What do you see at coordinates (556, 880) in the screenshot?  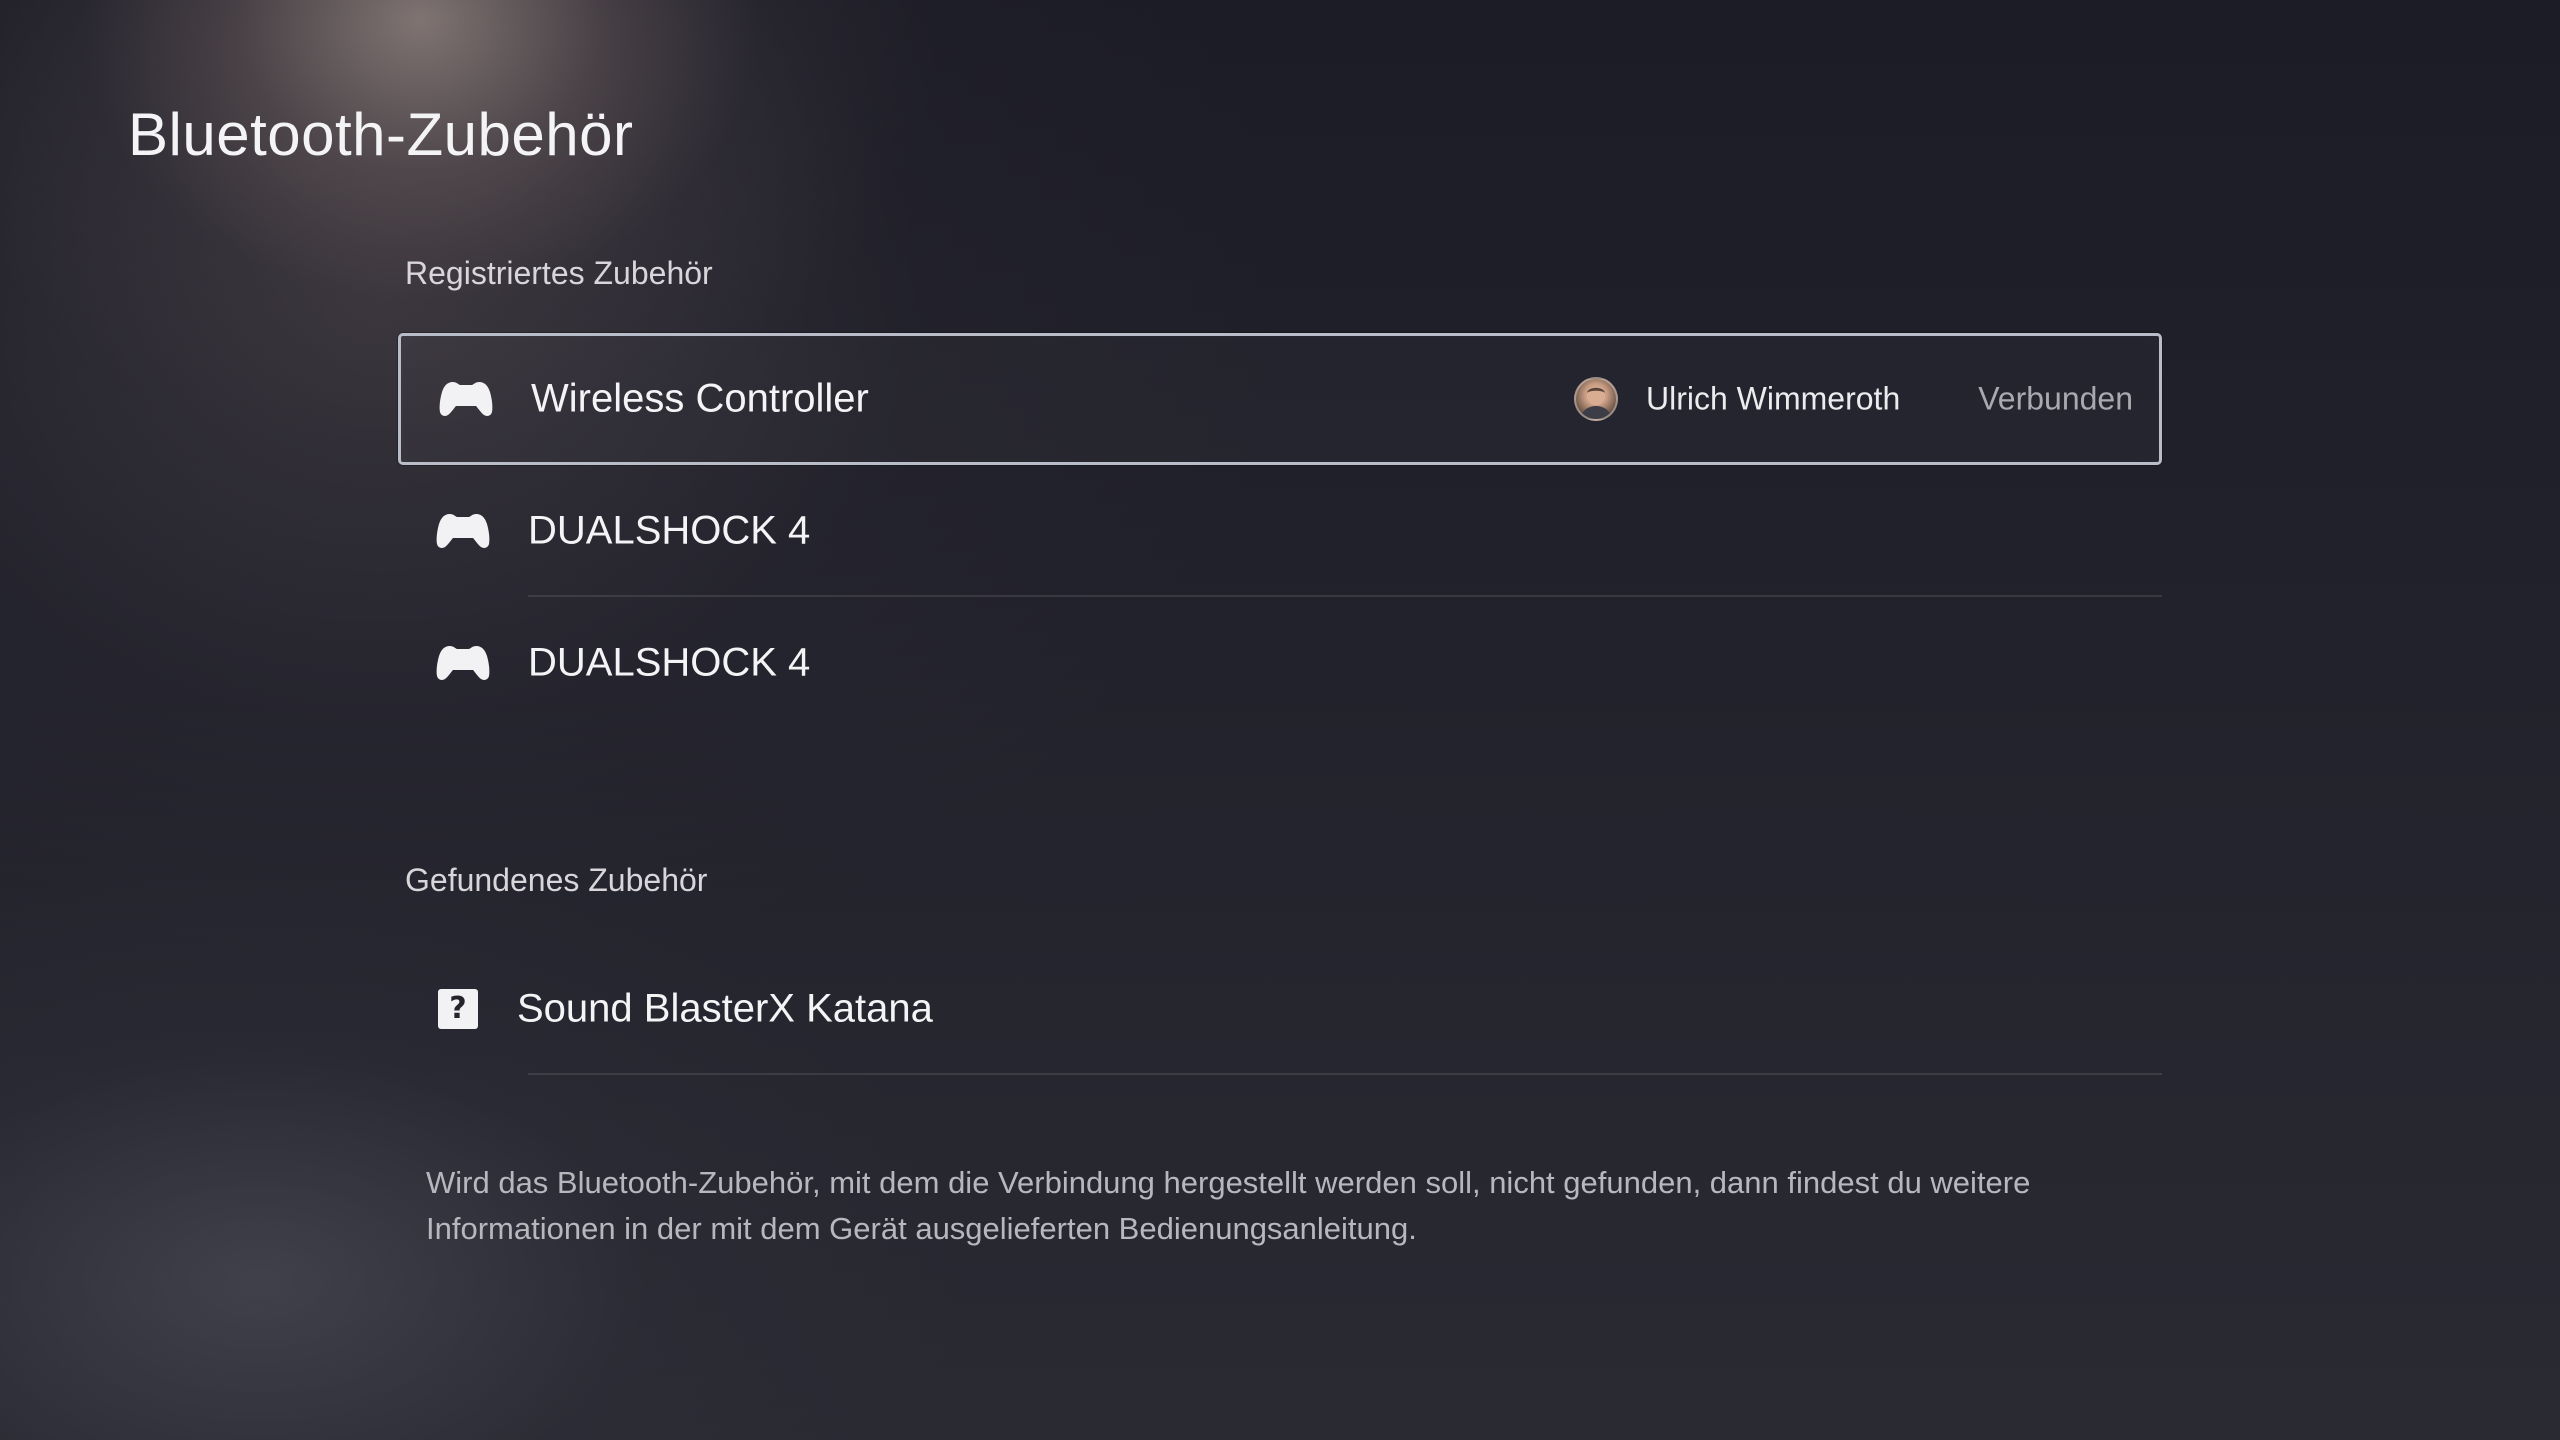 I see `section-header-found: Gefundenes Zubehör` at bounding box center [556, 880].